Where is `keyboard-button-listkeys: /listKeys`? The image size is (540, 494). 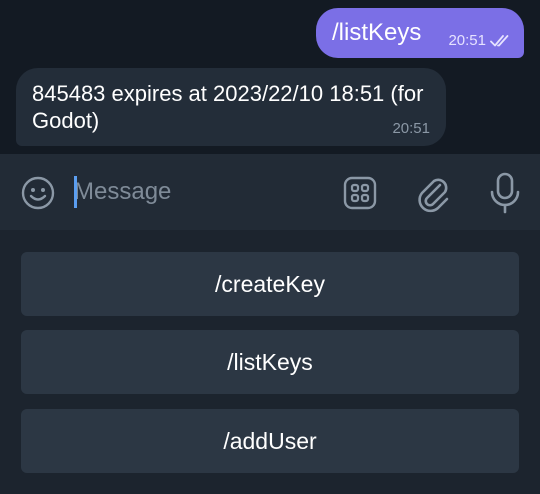 keyboard-button-listkeys: /listKeys is located at coordinates (270, 362).